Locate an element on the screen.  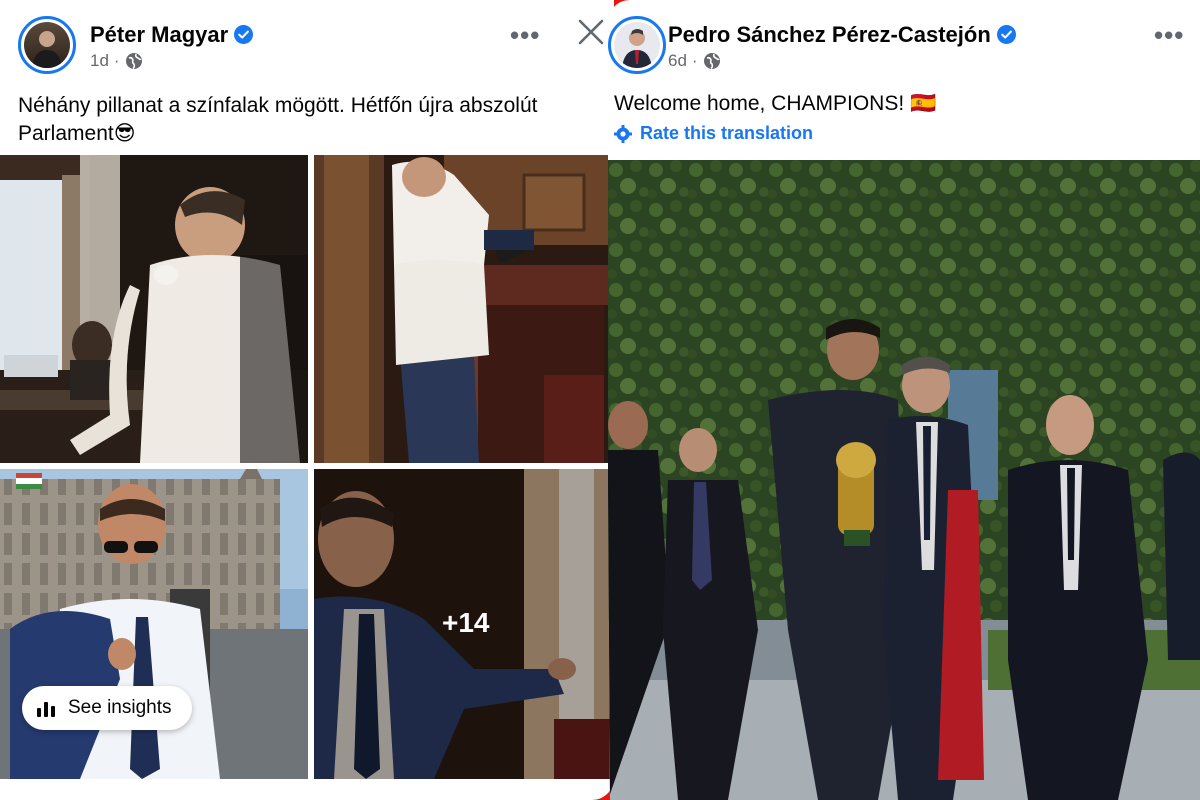
photo-suit-portrait: +14 is located at coordinates (464, 624).